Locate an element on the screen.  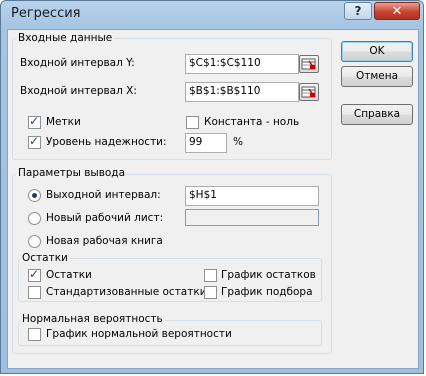
confidence-label: Уровень надежности: is located at coordinates (106, 142).